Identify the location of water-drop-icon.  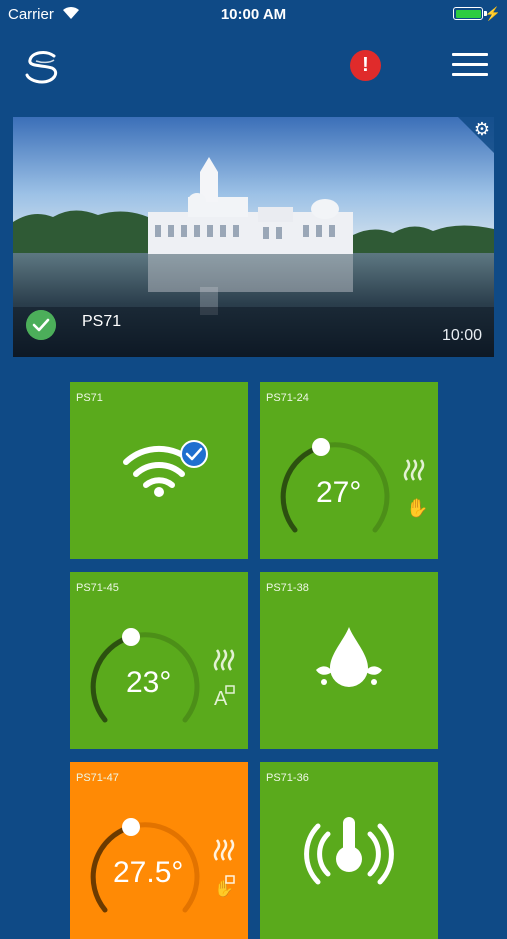
(349, 657).